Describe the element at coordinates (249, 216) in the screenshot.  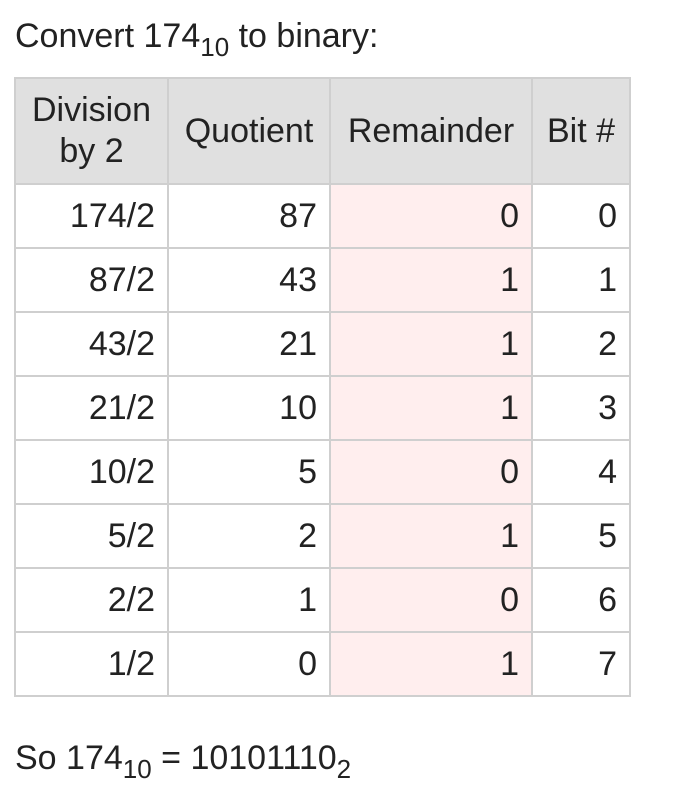
I see `quotient-cell: 87` at that location.